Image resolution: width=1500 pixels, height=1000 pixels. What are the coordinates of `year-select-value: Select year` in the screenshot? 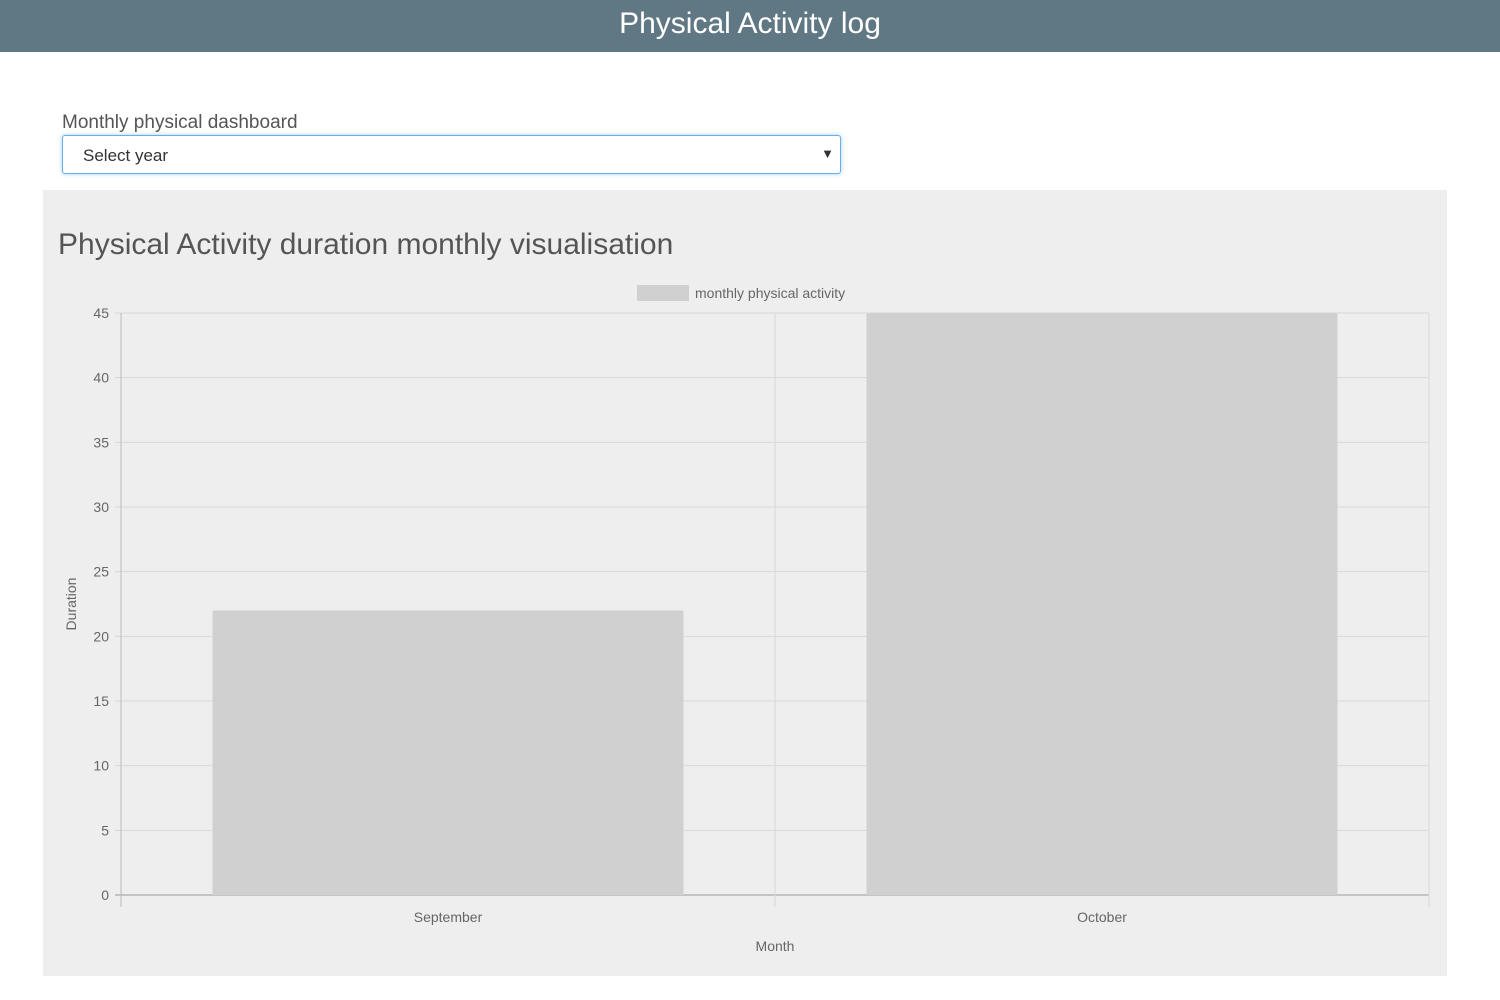 It's located at (126, 155).